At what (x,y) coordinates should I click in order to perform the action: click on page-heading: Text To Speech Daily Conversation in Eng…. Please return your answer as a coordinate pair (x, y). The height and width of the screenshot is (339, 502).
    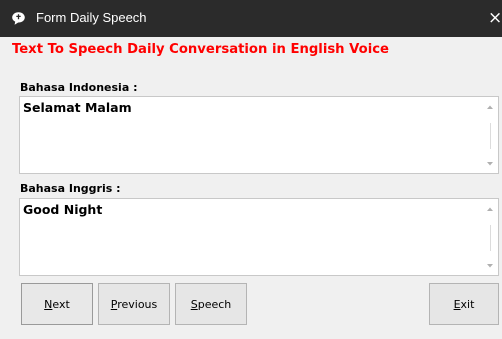
    Looking at the image, I should click on (200, 49).